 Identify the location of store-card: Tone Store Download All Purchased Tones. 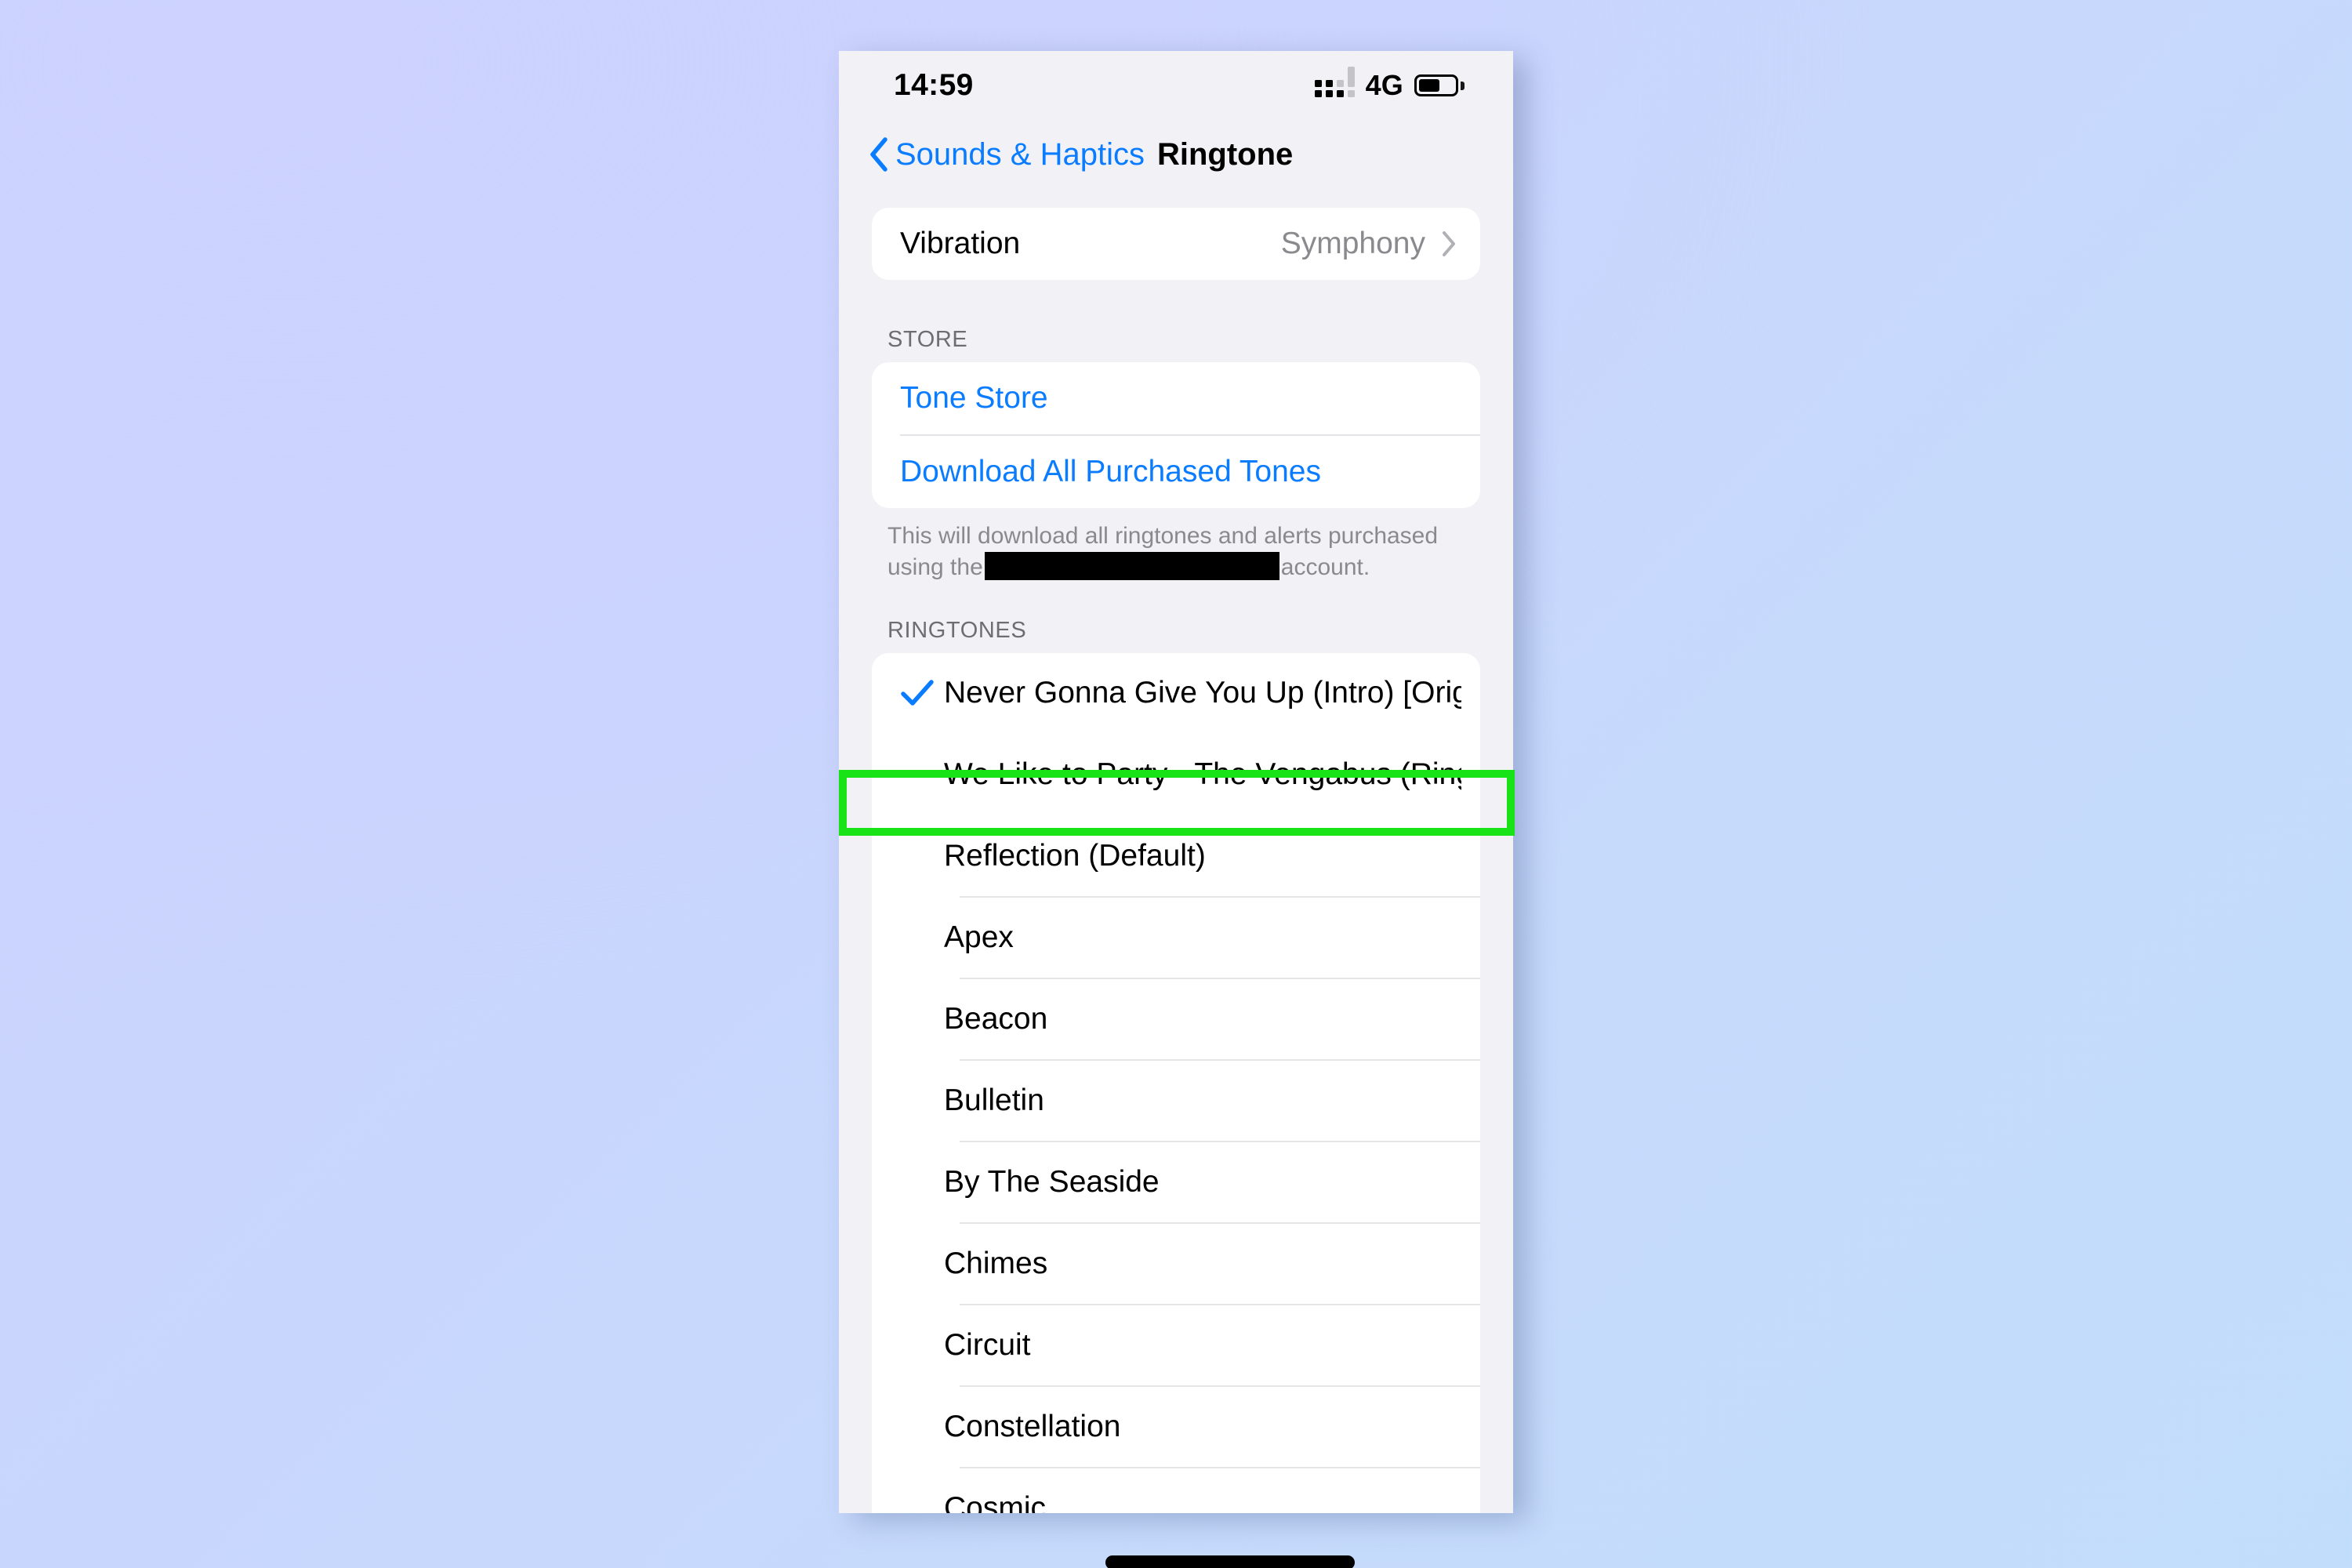
(1176, 435).